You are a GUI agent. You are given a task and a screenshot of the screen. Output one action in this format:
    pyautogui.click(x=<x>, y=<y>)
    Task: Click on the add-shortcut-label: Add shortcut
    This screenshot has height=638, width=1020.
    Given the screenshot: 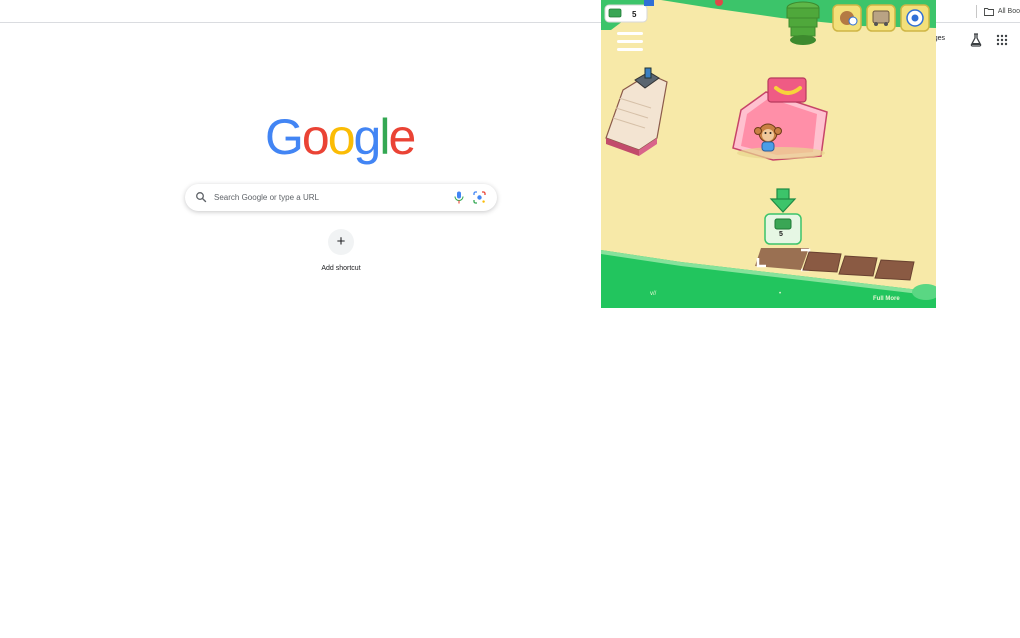 What is the action you would take?
    pyautogui.click(x=341, y=268)
    